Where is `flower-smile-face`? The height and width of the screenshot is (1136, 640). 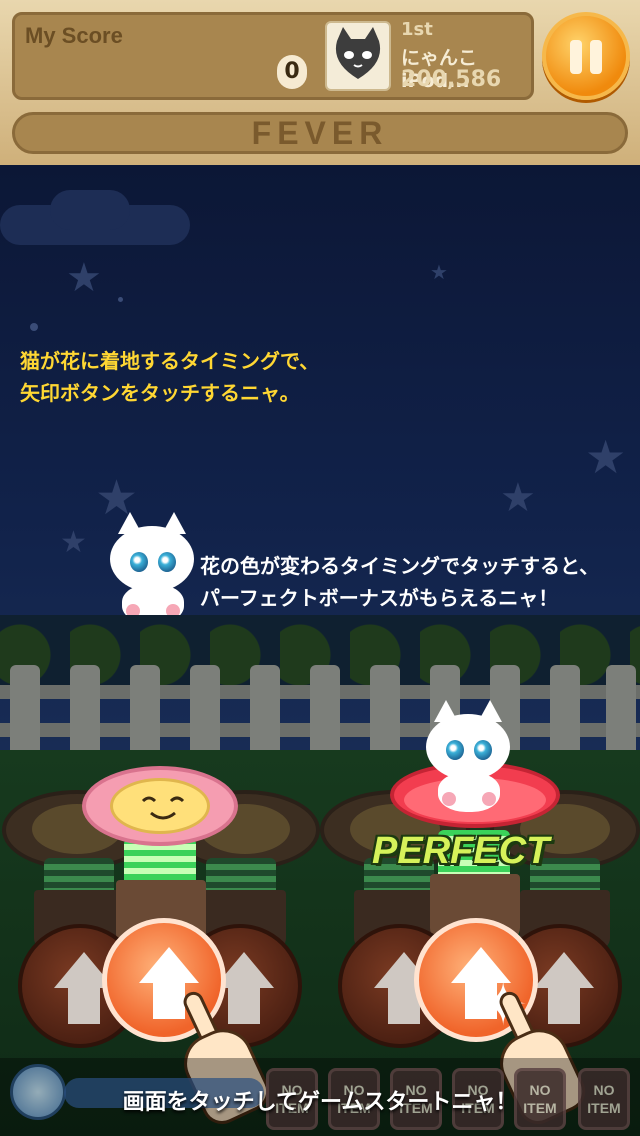 flower-smile-face is located at coordinates (160, 806).